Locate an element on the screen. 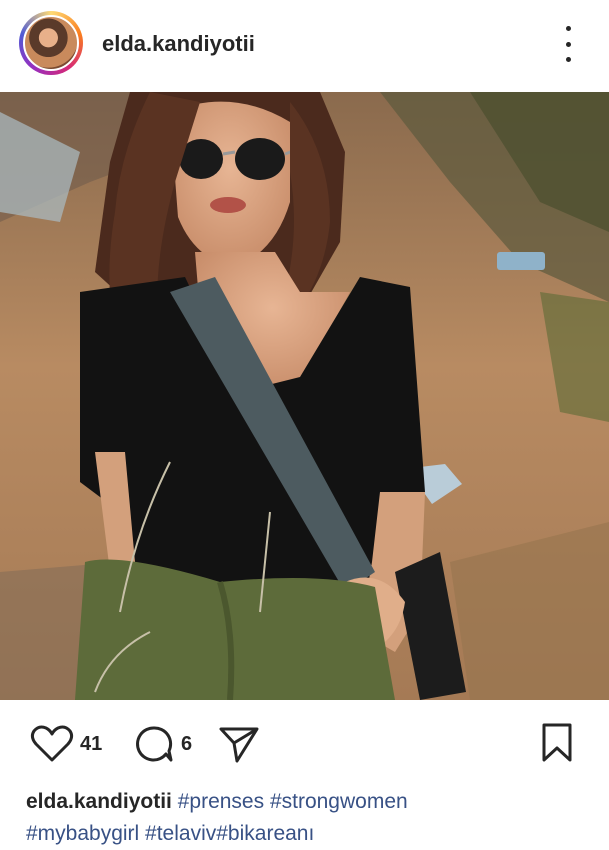  hashtags-line-1: #prenses #strongwomen is located at coordinates (293, 801).